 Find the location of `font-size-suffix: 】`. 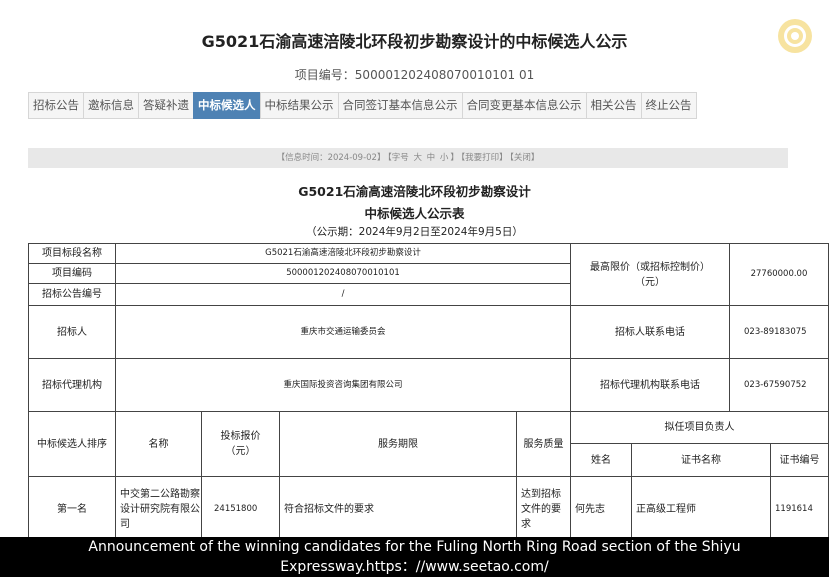

font-size-suffix: 】 is located at coordinates (454, 158).